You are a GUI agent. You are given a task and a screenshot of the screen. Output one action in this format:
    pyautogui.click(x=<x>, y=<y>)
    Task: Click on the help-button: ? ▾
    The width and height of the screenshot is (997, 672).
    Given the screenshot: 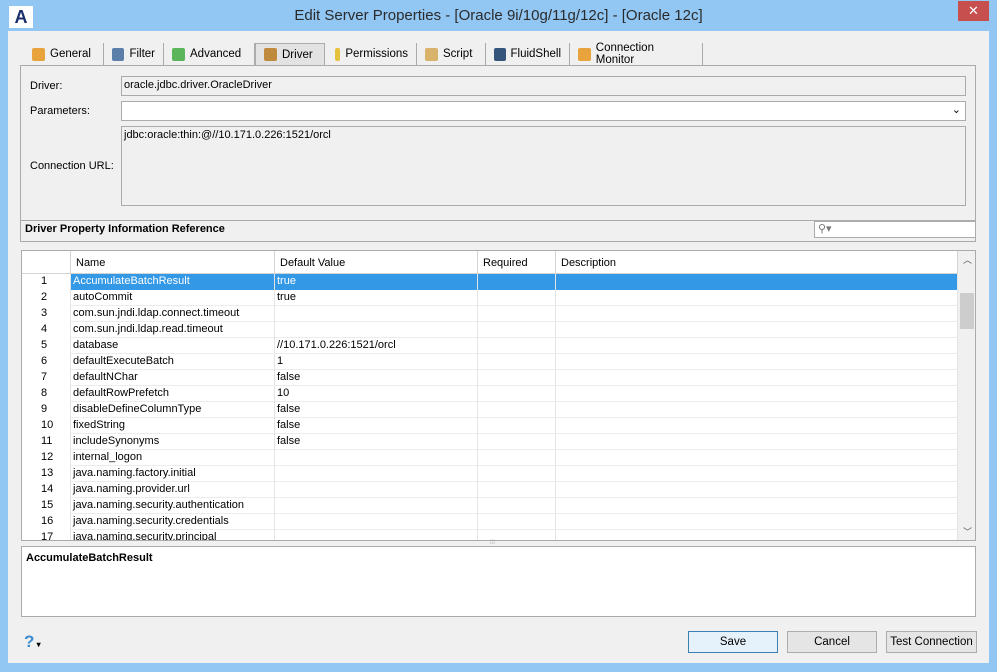 What is the action you would take?
    pyautogui.click(x=32, y=642)
    